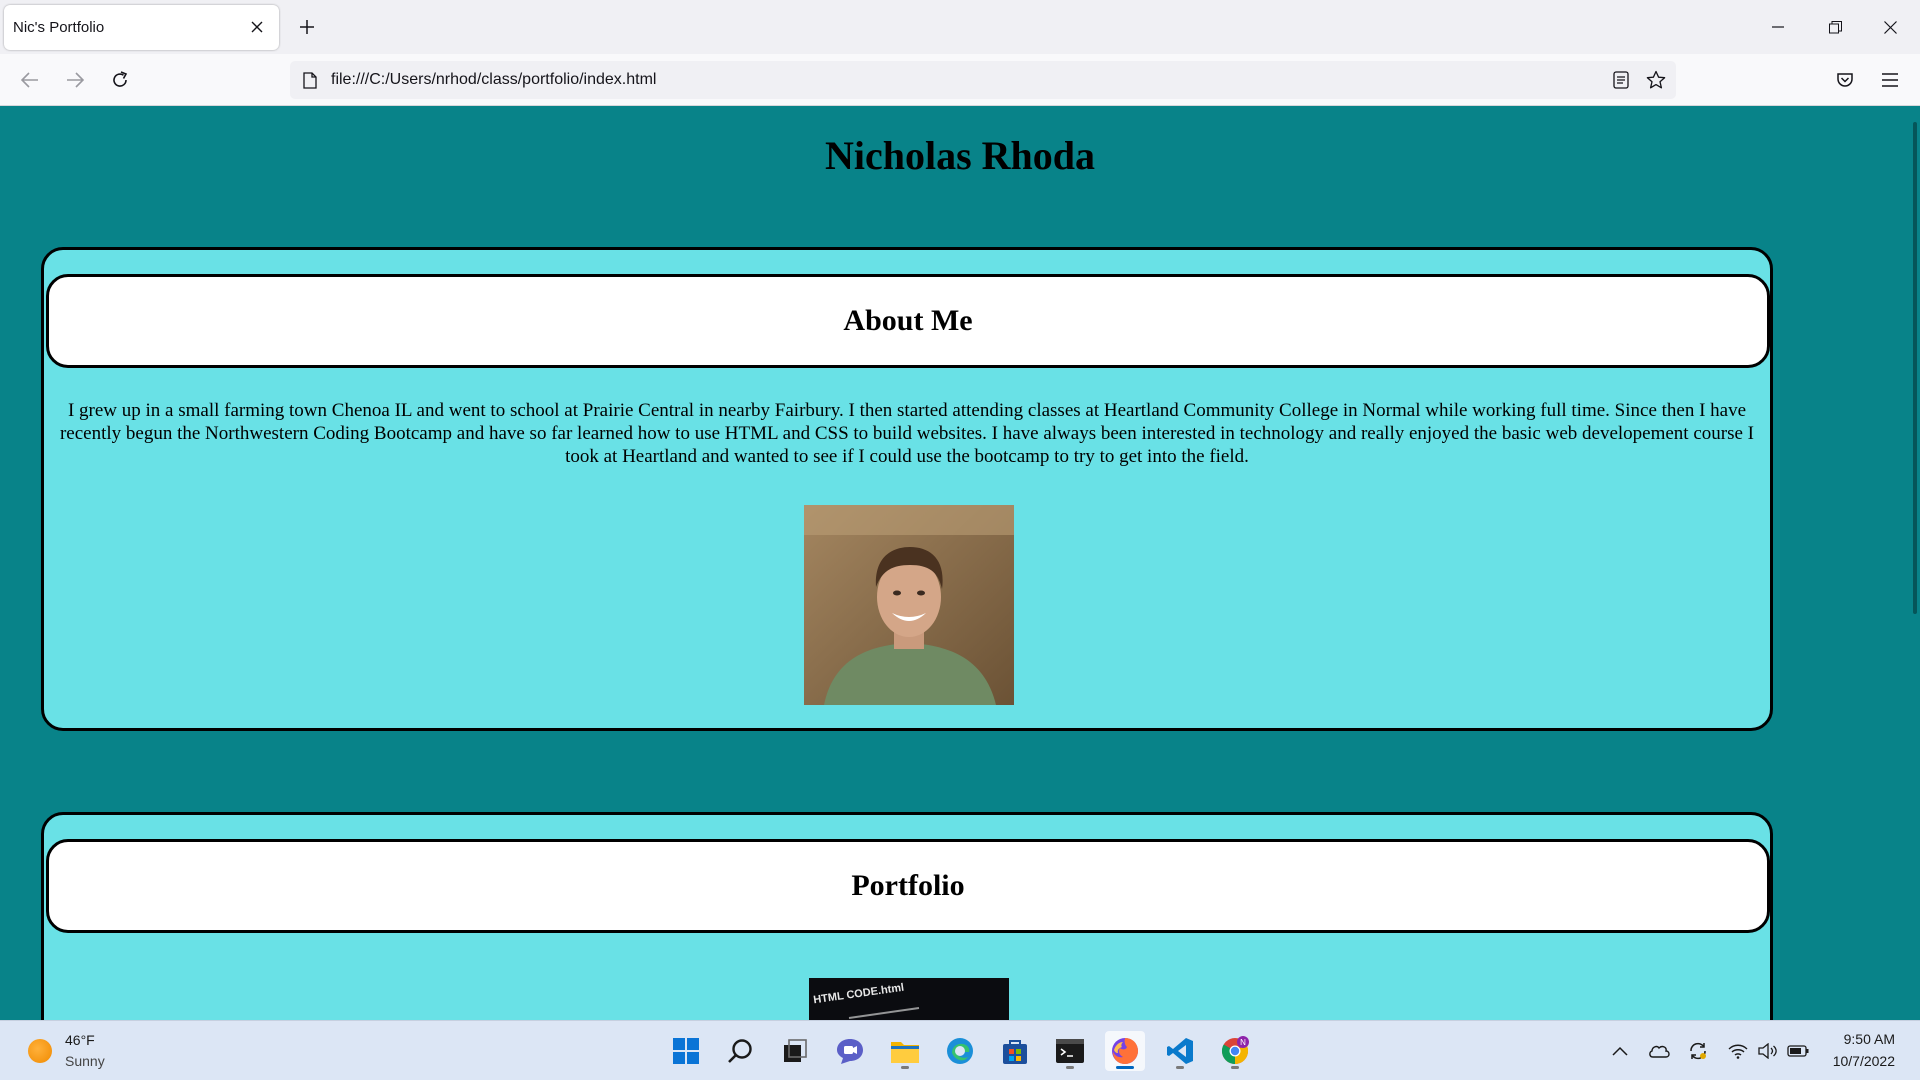 The image size is (1920, 1080). What do you see at coordinates (1125, 1051) in the screenshot?
I see `firefox-icon` at bounding box center [1125, 1051].